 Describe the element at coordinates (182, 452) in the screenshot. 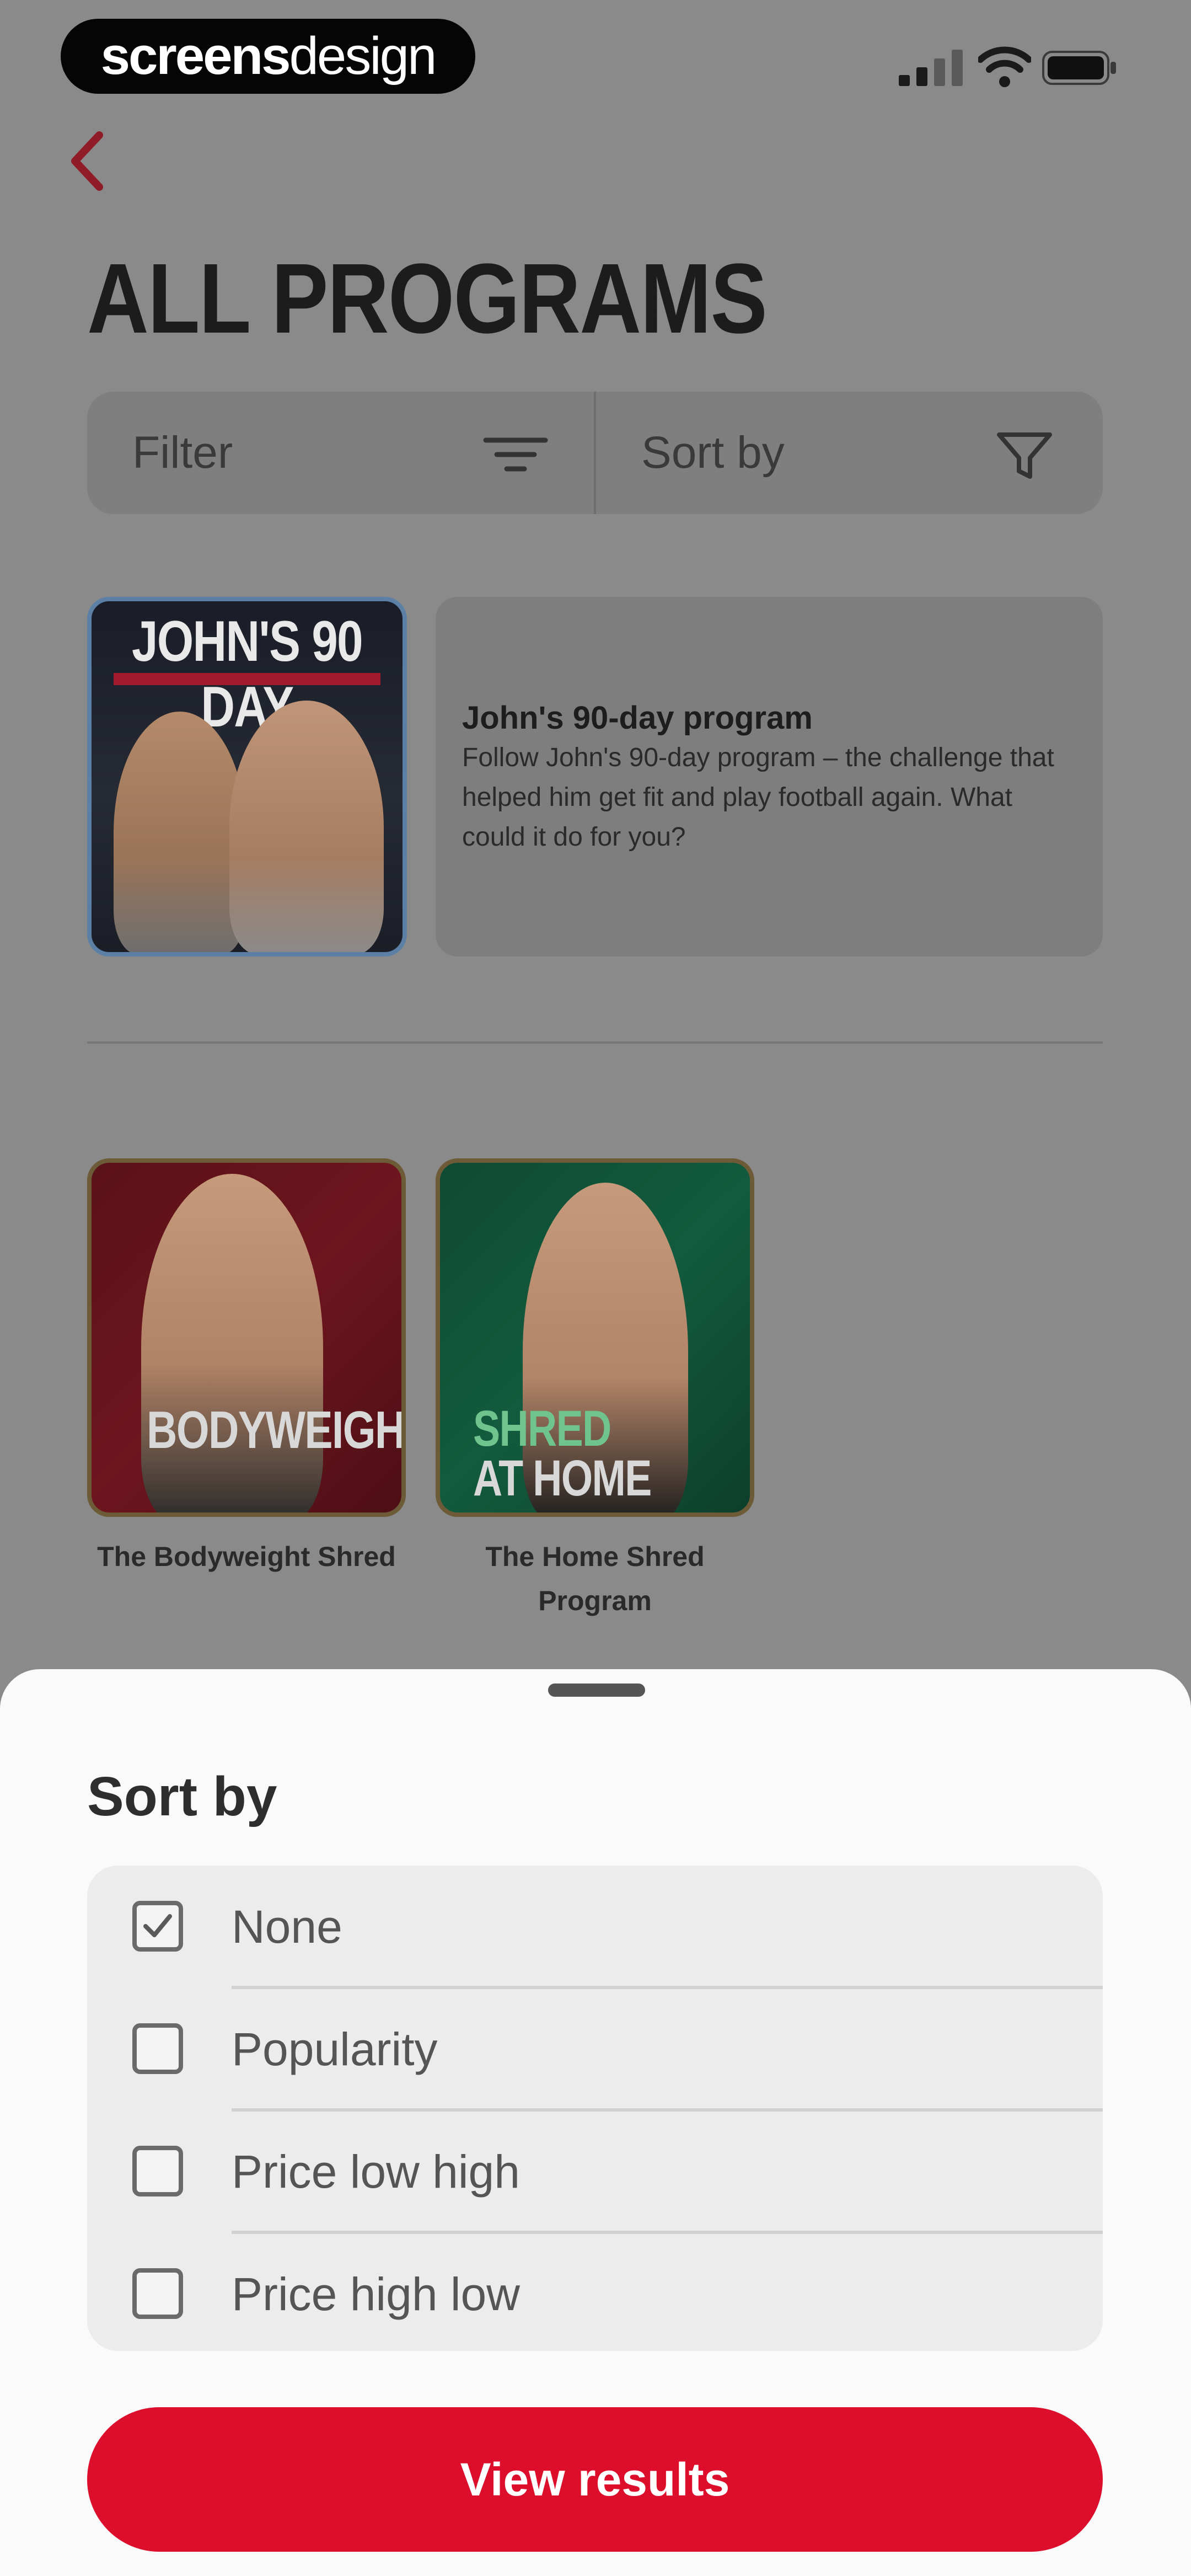

I see `filter-label: Filter` at that location.